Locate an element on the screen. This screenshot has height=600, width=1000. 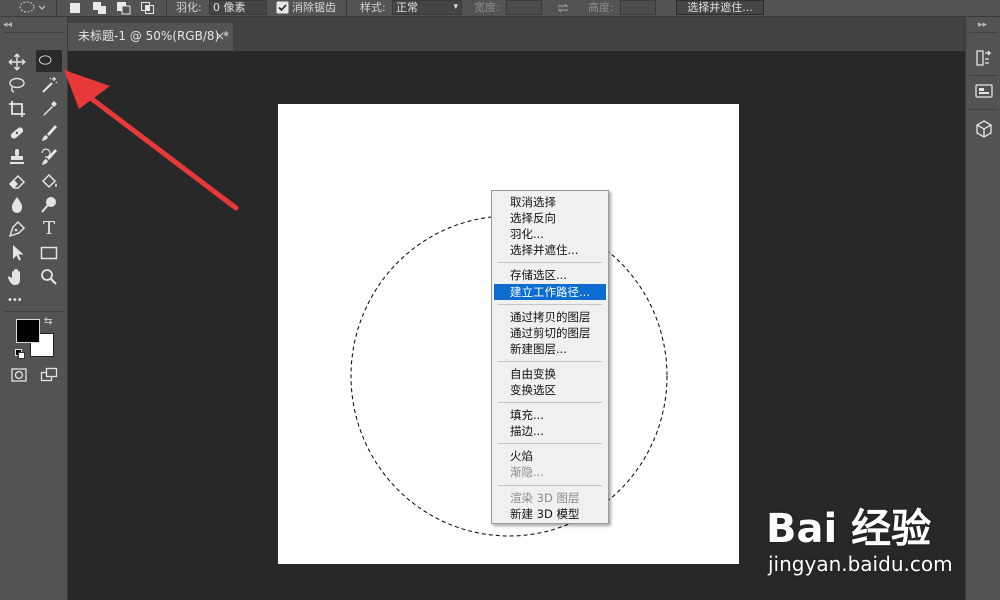
antialias-checkbox is located at coordinates (283, 9).